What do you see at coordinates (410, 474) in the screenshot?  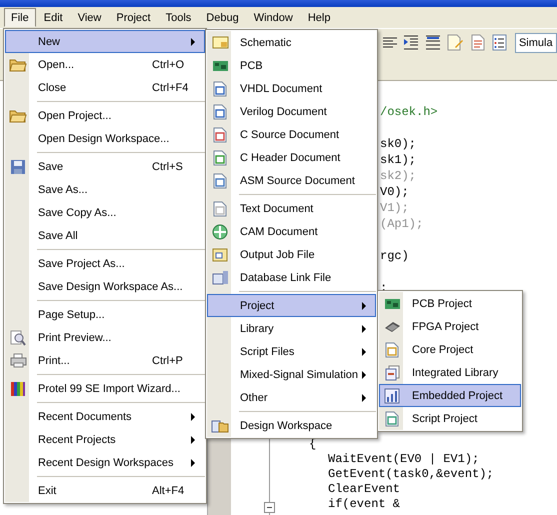 I see `code-line: GetEvent(task0,&event);` at bounding box center [410, 474].